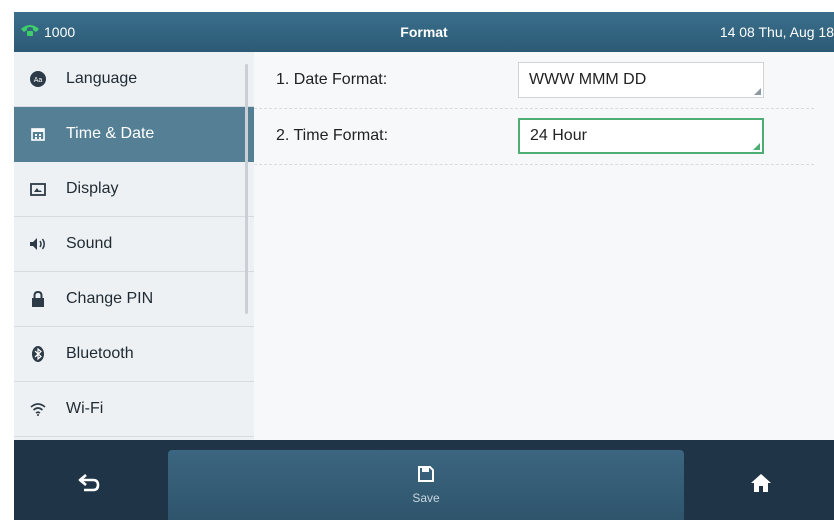 This screenshot has width=834, height=530. I want to click on svg-text: Aa, so click(38, 80).